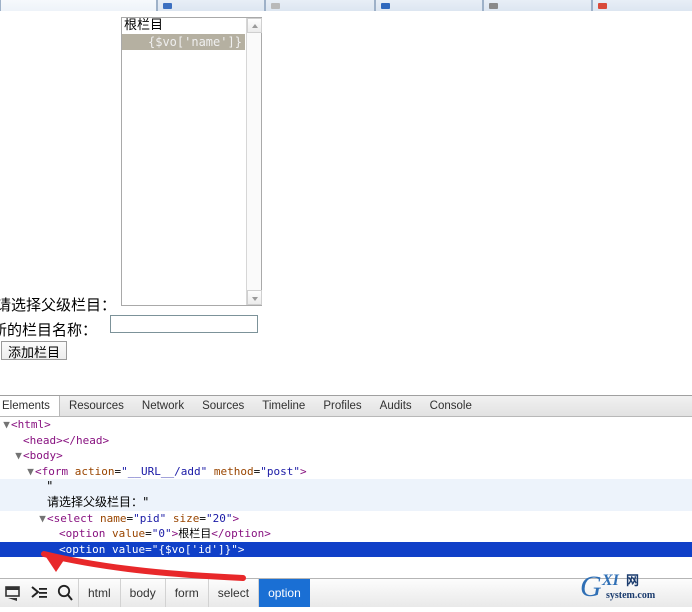 Image resolution: width=692 pixels, height=612 pixels. What do you see at coordinates (232, 593) in the screenshot?
I see `breadcrumb-select: select` at bounding box center [232, 593].